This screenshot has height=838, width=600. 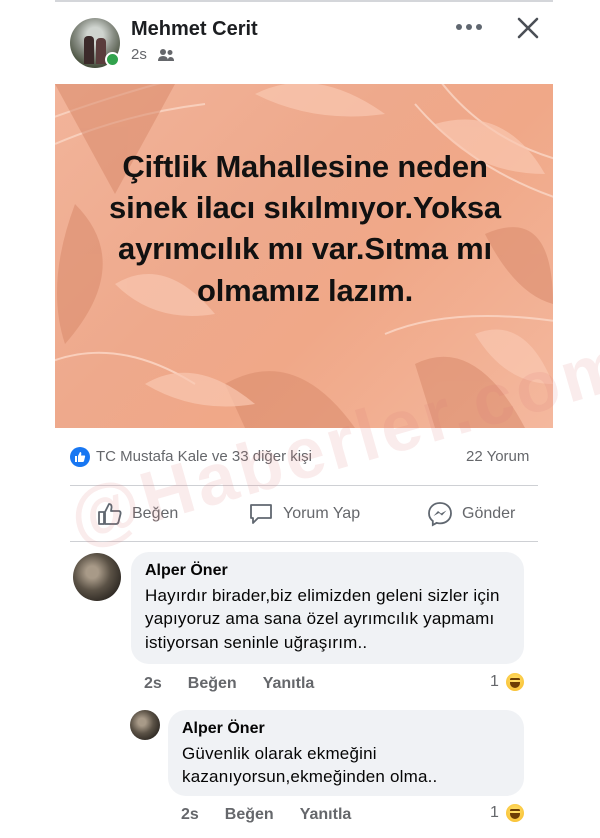 I want to click on like-button: Beğen, so click(x=137, y=514).